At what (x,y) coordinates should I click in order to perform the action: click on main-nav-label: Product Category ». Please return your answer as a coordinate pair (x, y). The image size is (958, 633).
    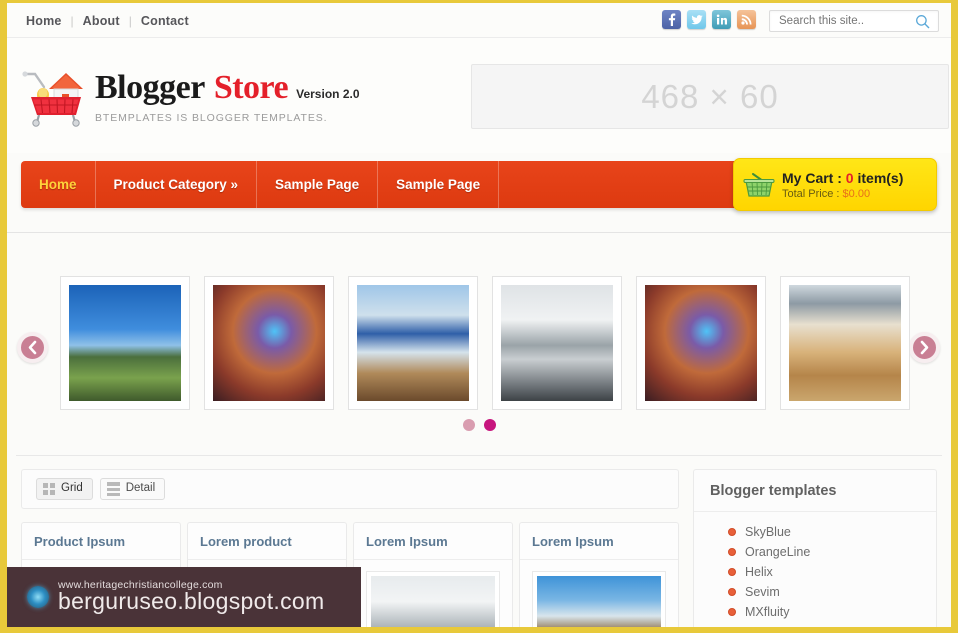
    Looking at the image, I should click on (176, 184).